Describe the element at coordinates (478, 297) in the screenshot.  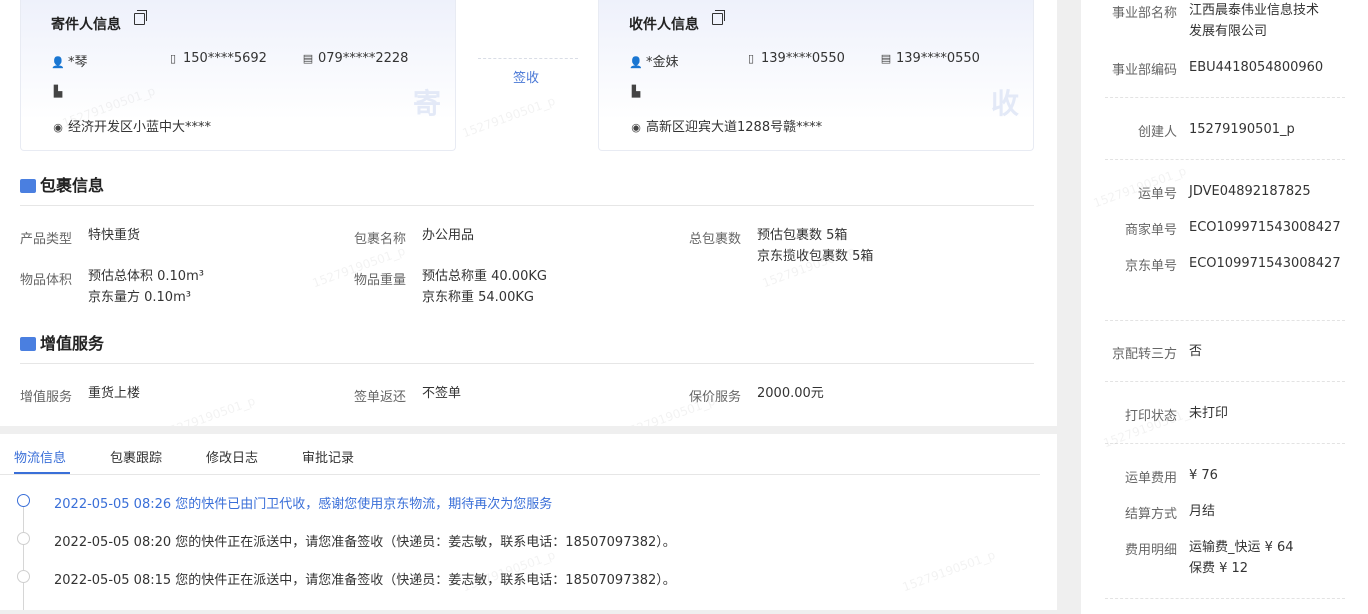
I see `weight-measured: 京东称重 54.00KG` at that location.